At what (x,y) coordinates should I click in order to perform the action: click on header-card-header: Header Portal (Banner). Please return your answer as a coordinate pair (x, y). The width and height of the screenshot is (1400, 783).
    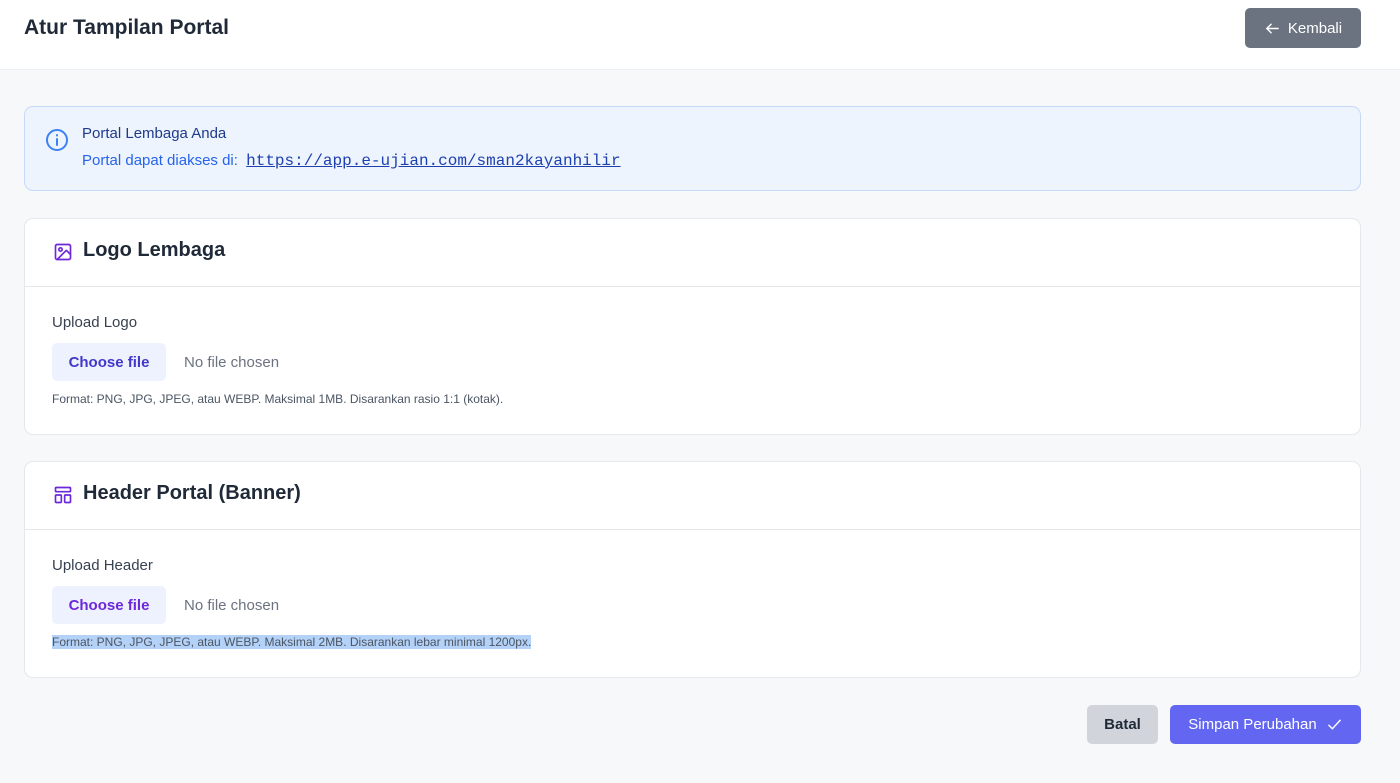
    Looking at the image, I should click on (692, 496).